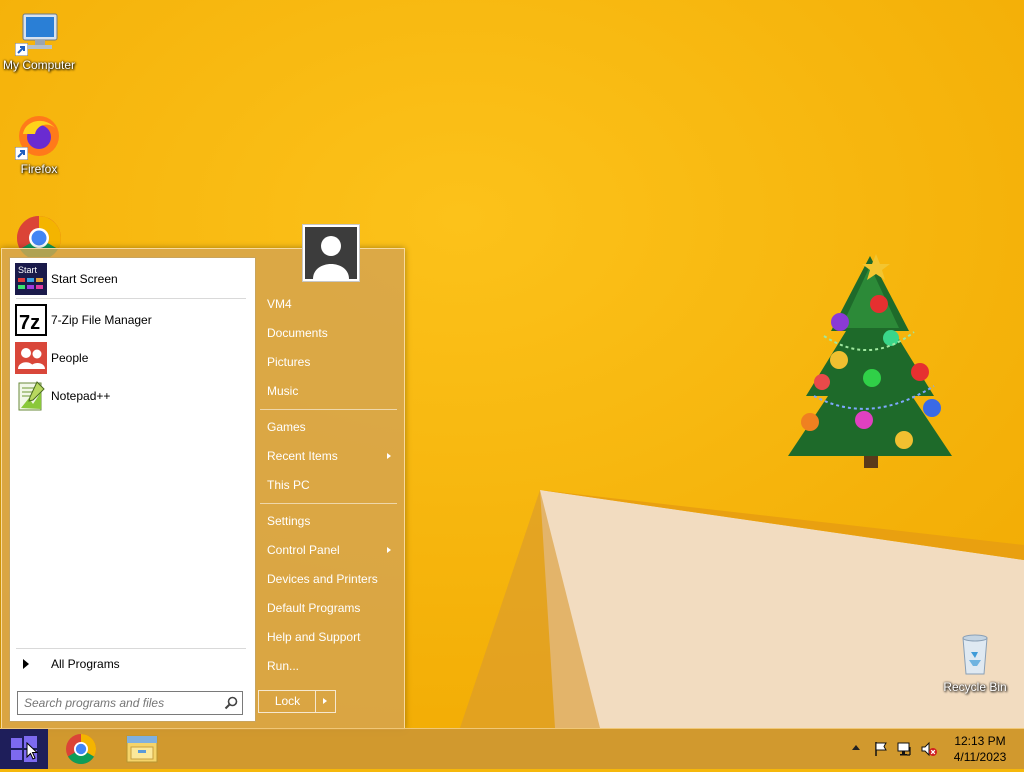 The image size is (1024, 772). I want to click on shutdown-options-button, so click(325, 701).